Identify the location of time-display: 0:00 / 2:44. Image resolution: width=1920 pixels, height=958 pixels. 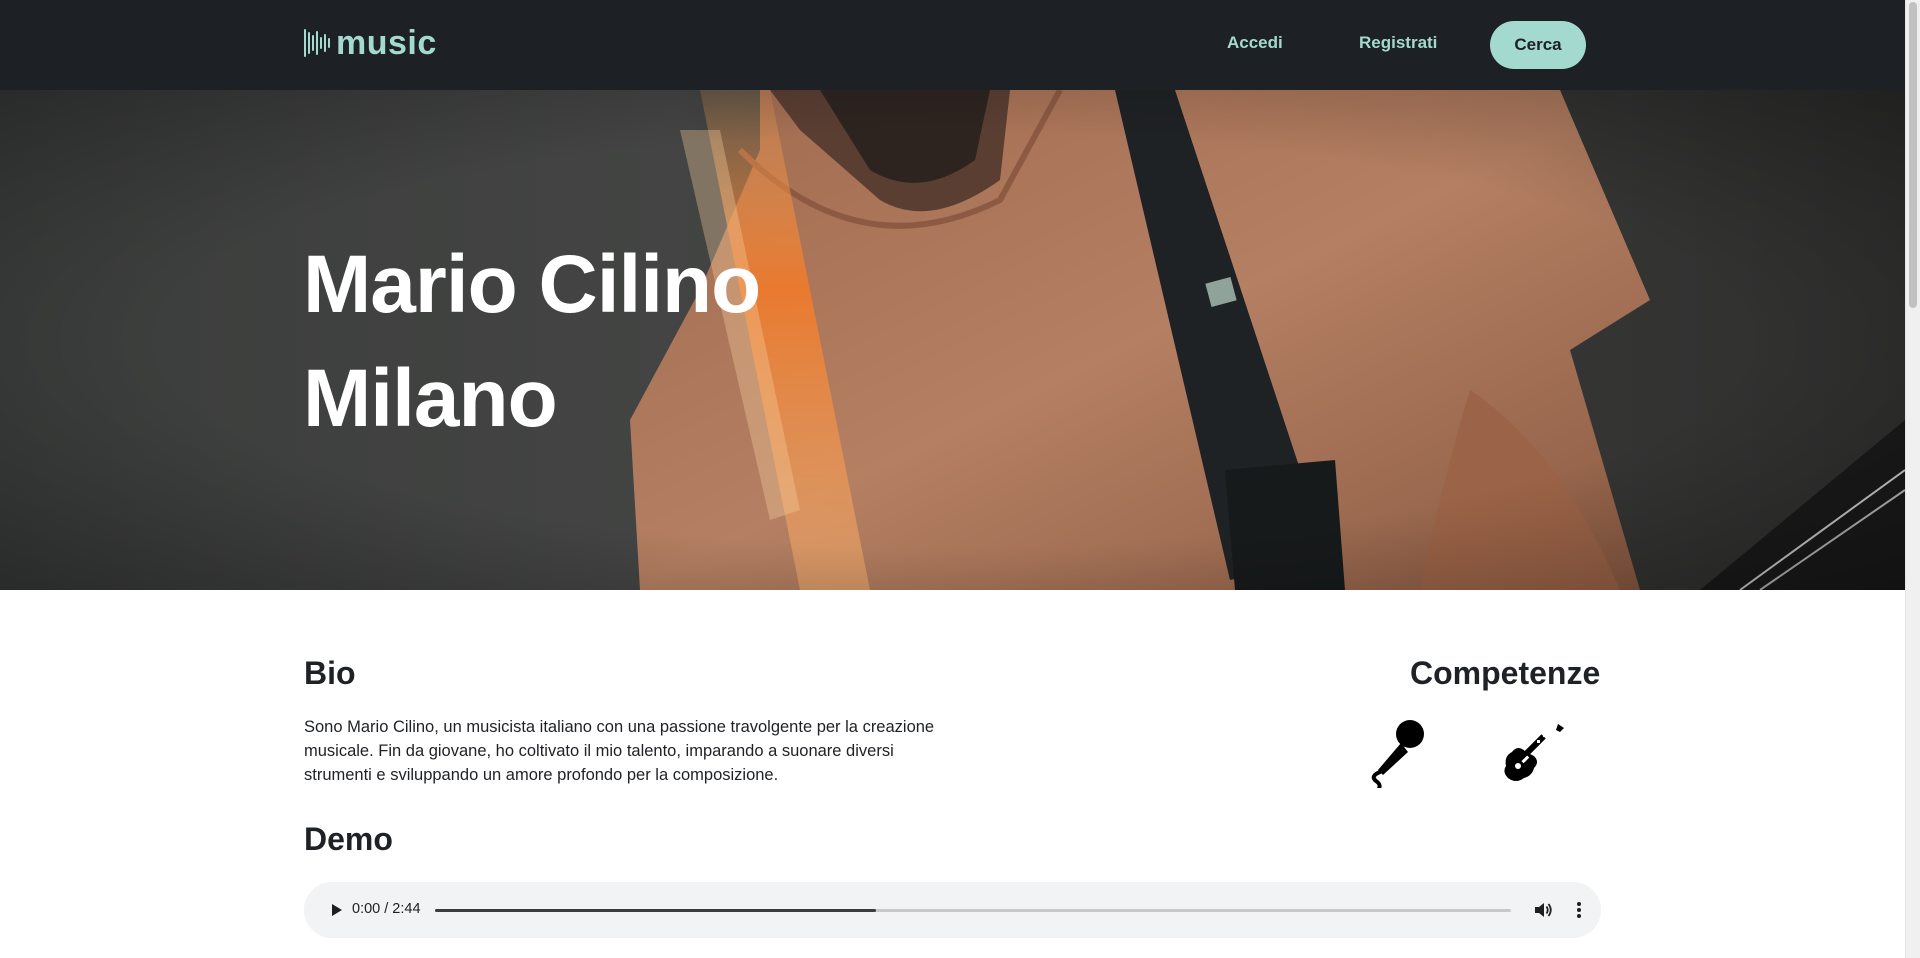
(386, 909).